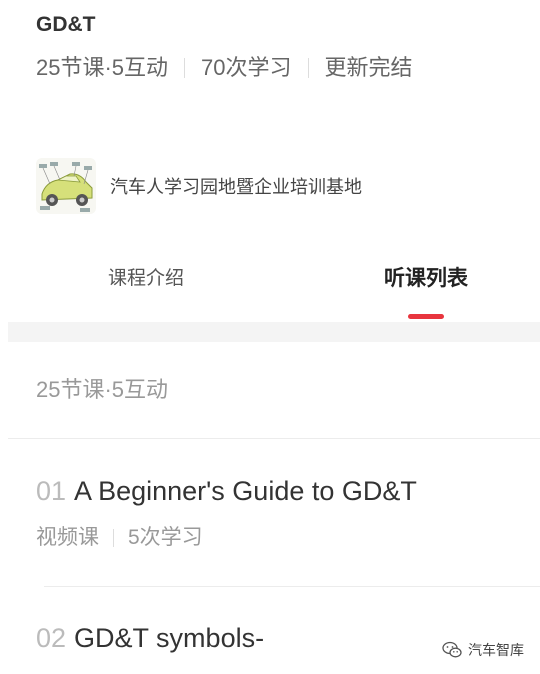  Describe the element at coordinates (146, 279) in the screenshot. I see `tab-course-intro: 课程介绍` at that location.